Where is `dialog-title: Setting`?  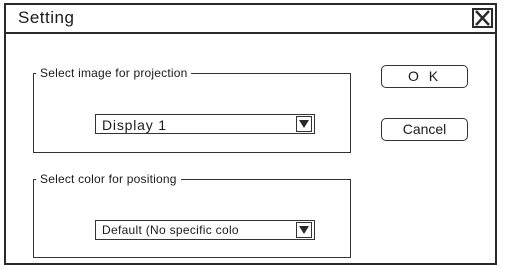 dialog-title: Setting is located at coordinates (46, 17).